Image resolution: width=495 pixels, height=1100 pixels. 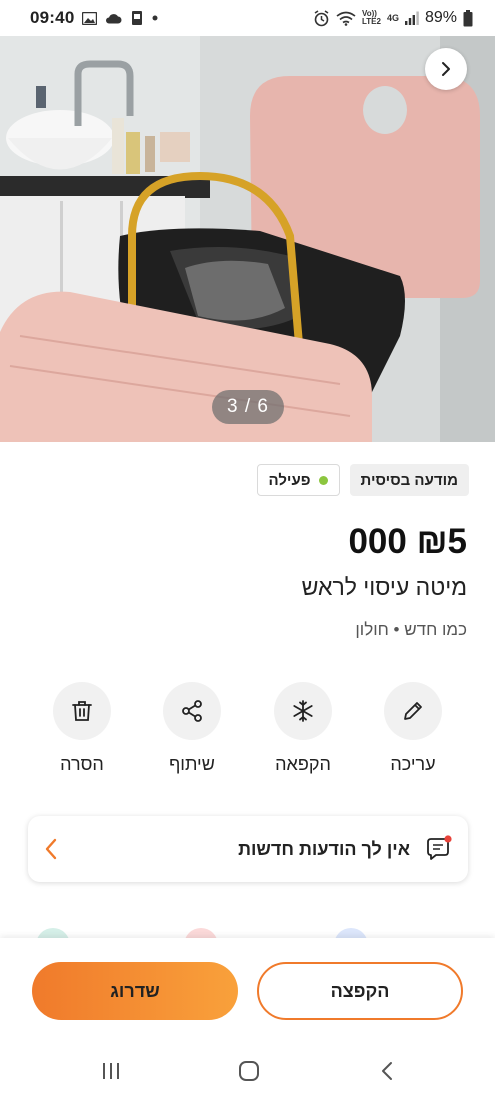 I want to click on freeze-action: הקפאה, so click(x=303, y=728).